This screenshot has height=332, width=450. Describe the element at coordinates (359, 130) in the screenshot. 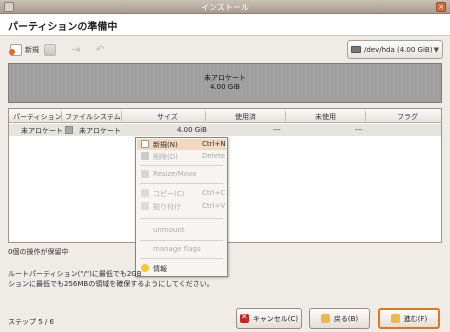

I see `cell-unused: ---` at that location.